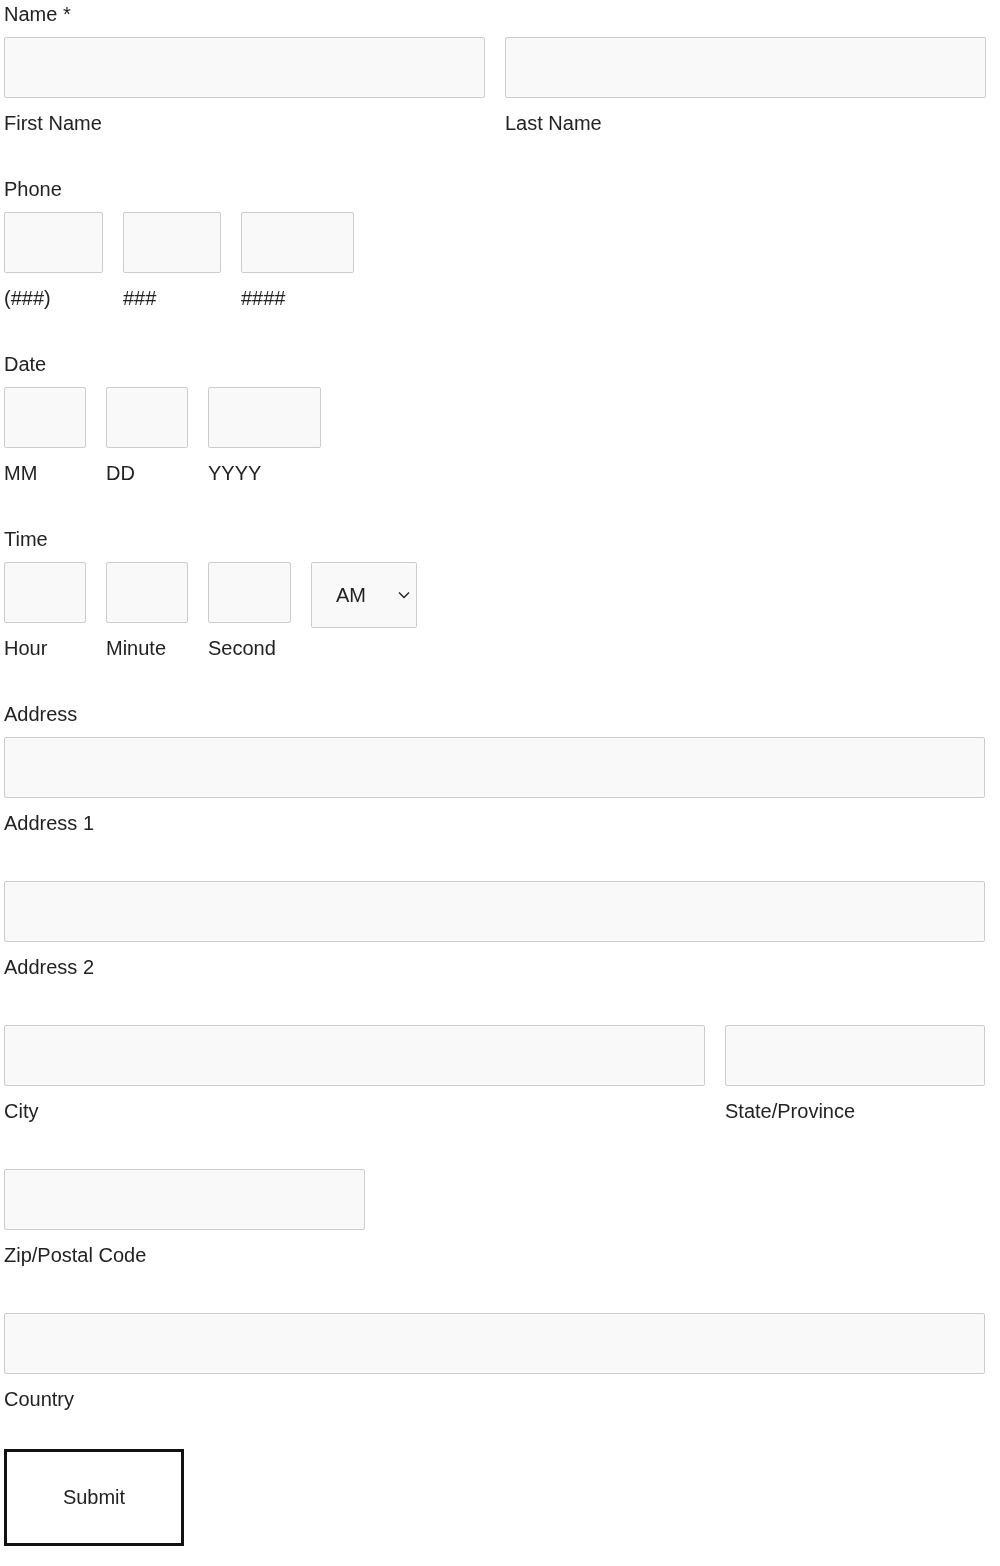 Image resolution: width=1000 pixels, height=1566 pixels. I want to click on field-caption: Last Name, so click(554, 123).